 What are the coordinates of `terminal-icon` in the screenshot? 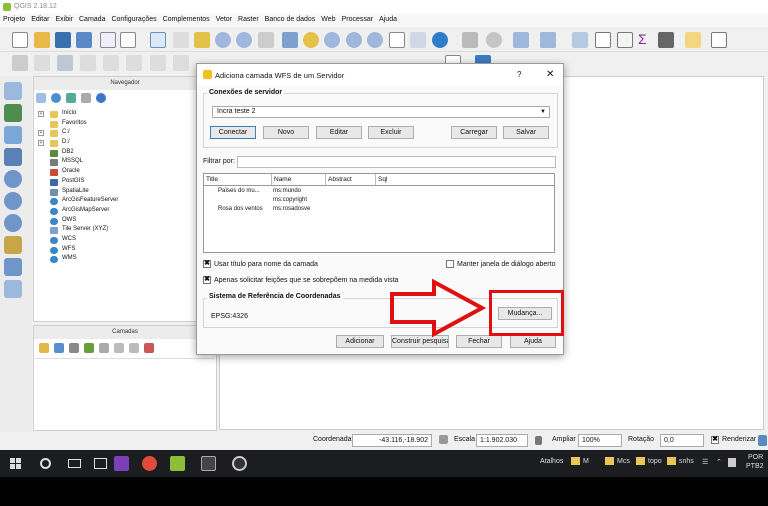 It's located at (208, 463).